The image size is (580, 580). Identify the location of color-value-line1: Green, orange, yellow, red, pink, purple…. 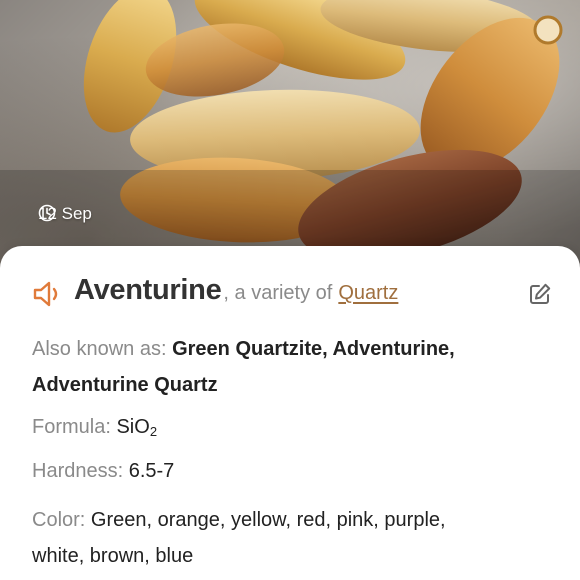
(268, 520).